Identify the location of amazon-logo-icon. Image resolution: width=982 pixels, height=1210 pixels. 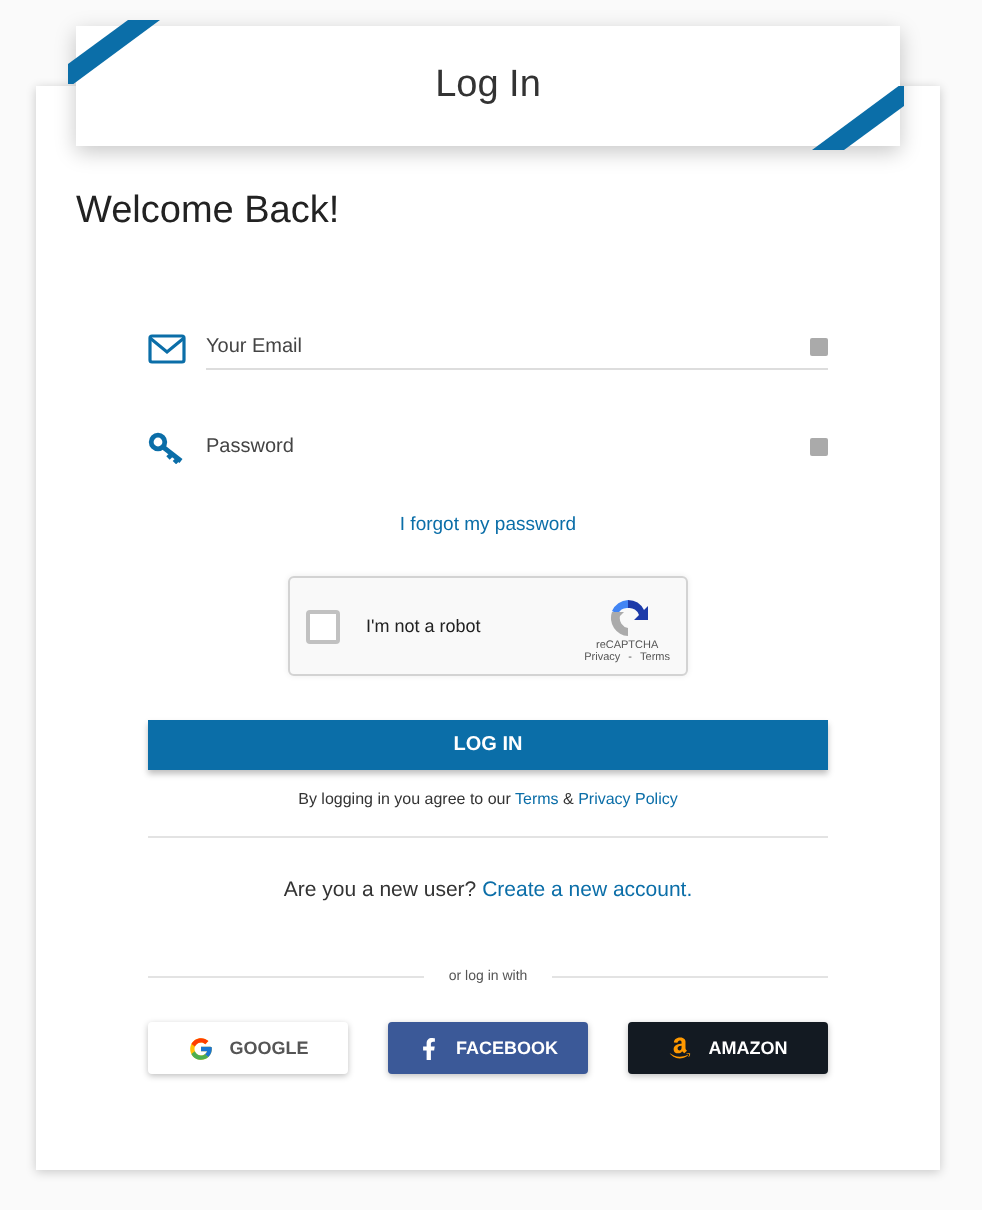
(680, 1048).